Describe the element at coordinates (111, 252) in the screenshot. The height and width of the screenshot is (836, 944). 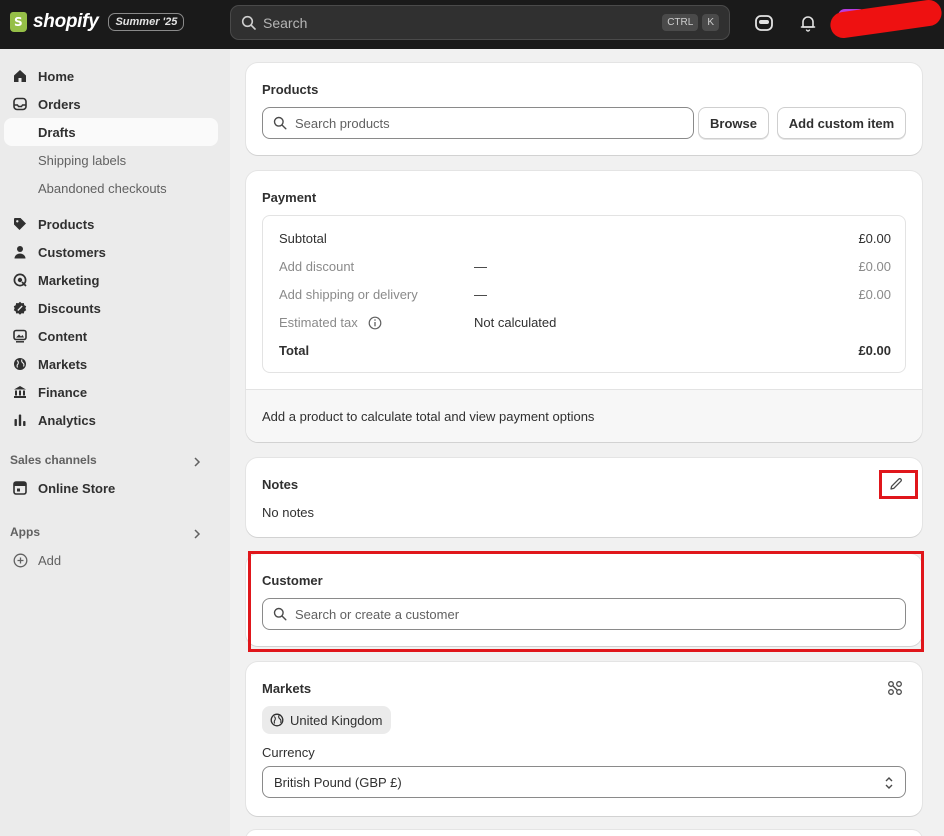
I see `sidebar-item-customers: Customers` at that location.